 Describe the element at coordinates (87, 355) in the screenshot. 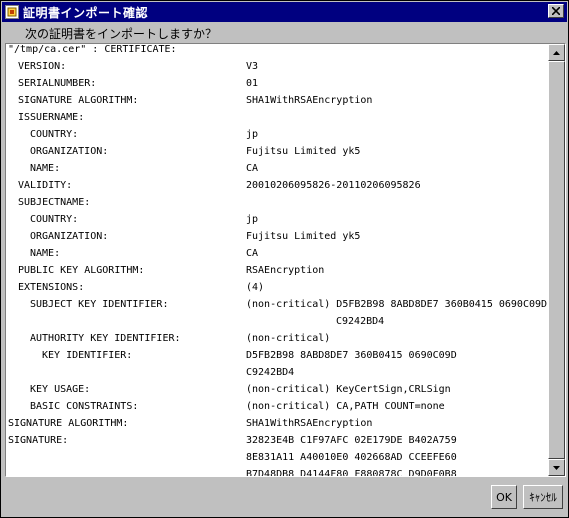

I see `certificate-field-label: KEY IDENTIFIER:` at that location.